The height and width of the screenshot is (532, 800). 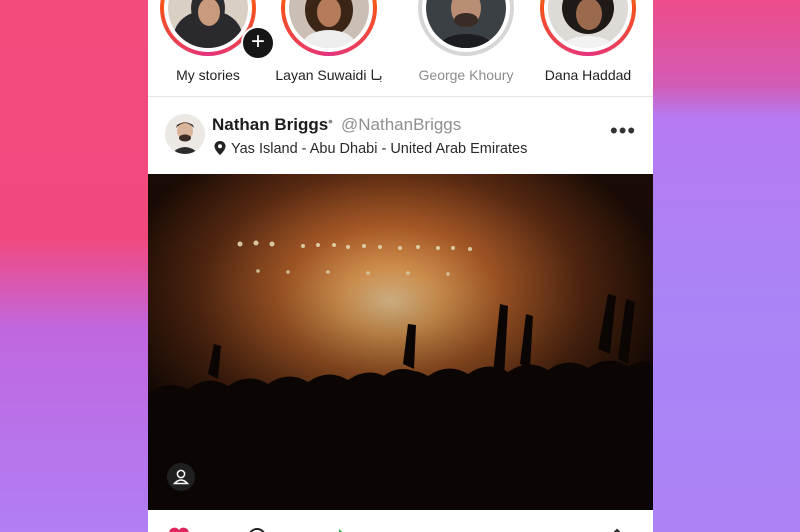 I want to click on tag-people-button, so click(x=181, y=477).